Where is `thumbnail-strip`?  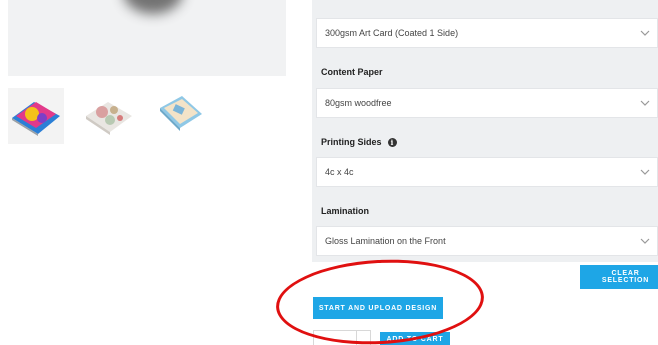 thumbnail-strip is located at coordinates (108, 116).